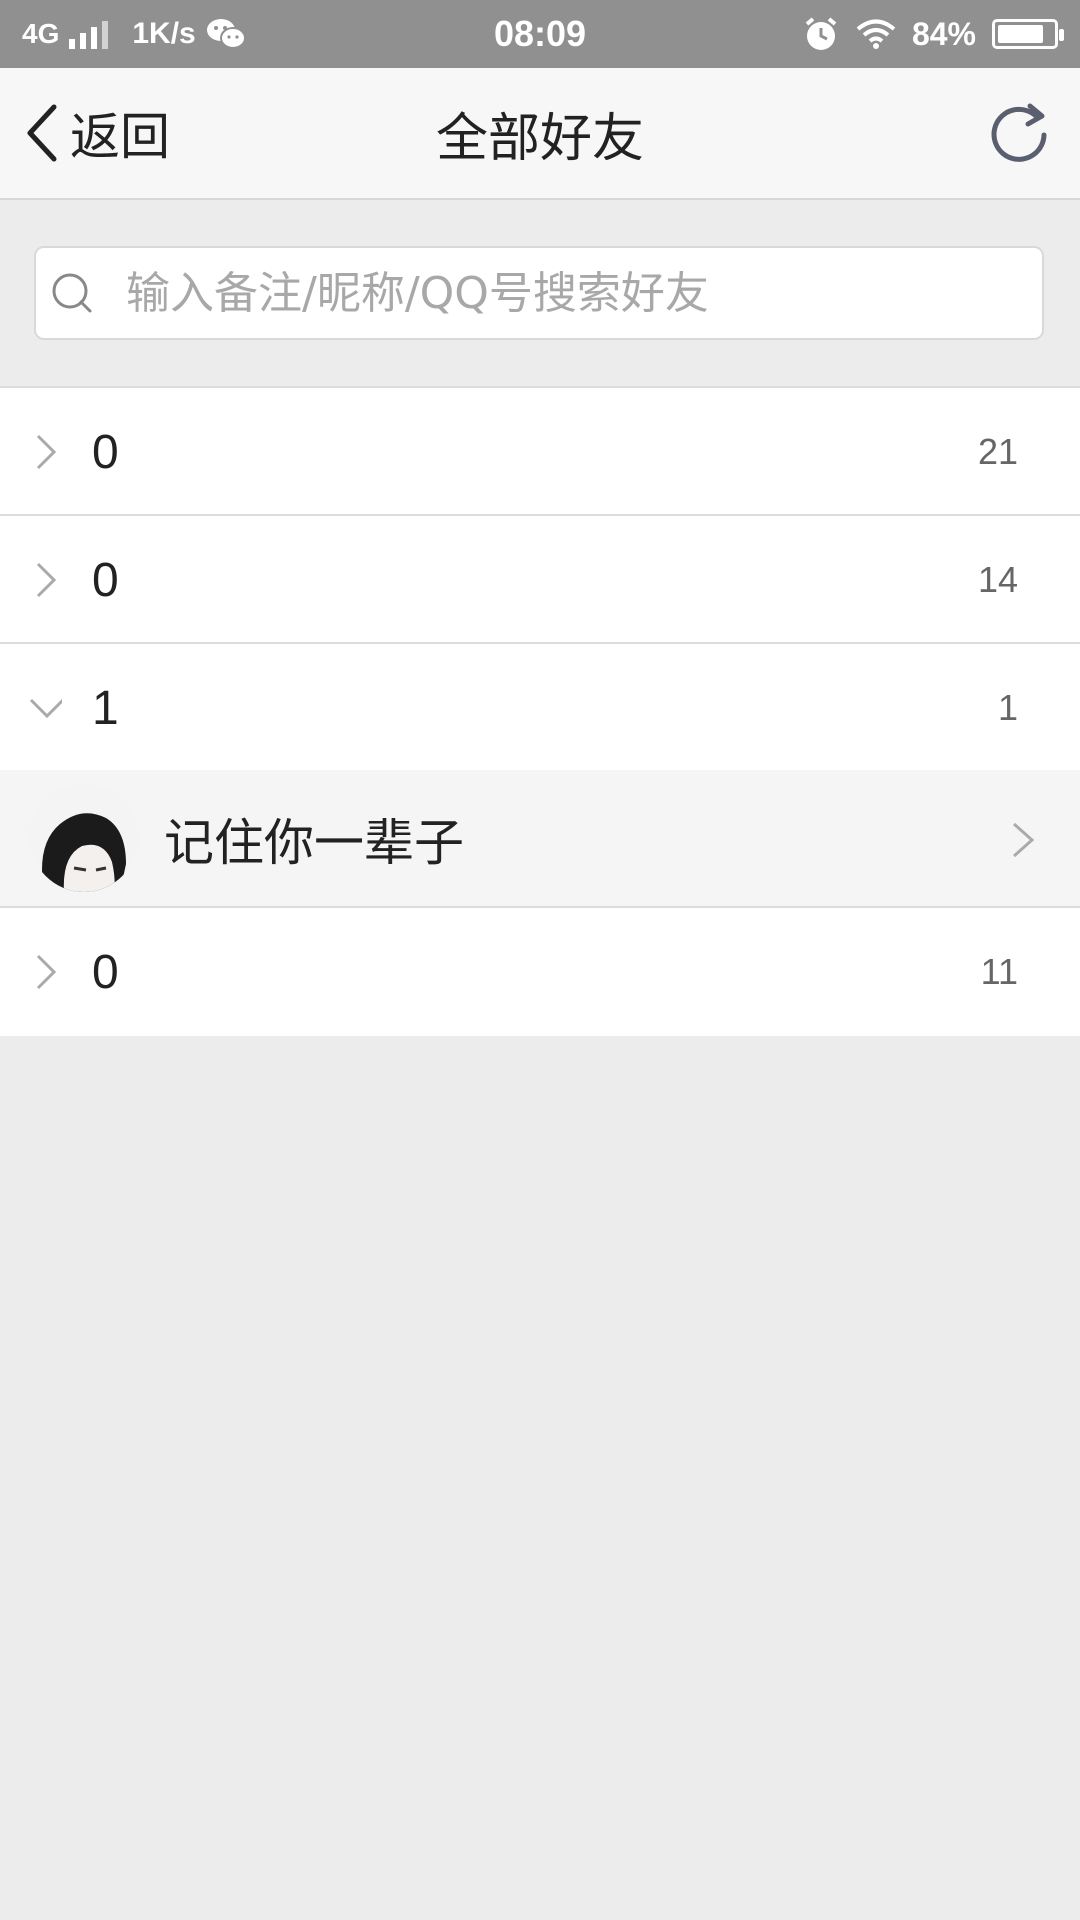  Describe the element at coordinates (566, 293) in the screenshot. I see `search-input` at that location.